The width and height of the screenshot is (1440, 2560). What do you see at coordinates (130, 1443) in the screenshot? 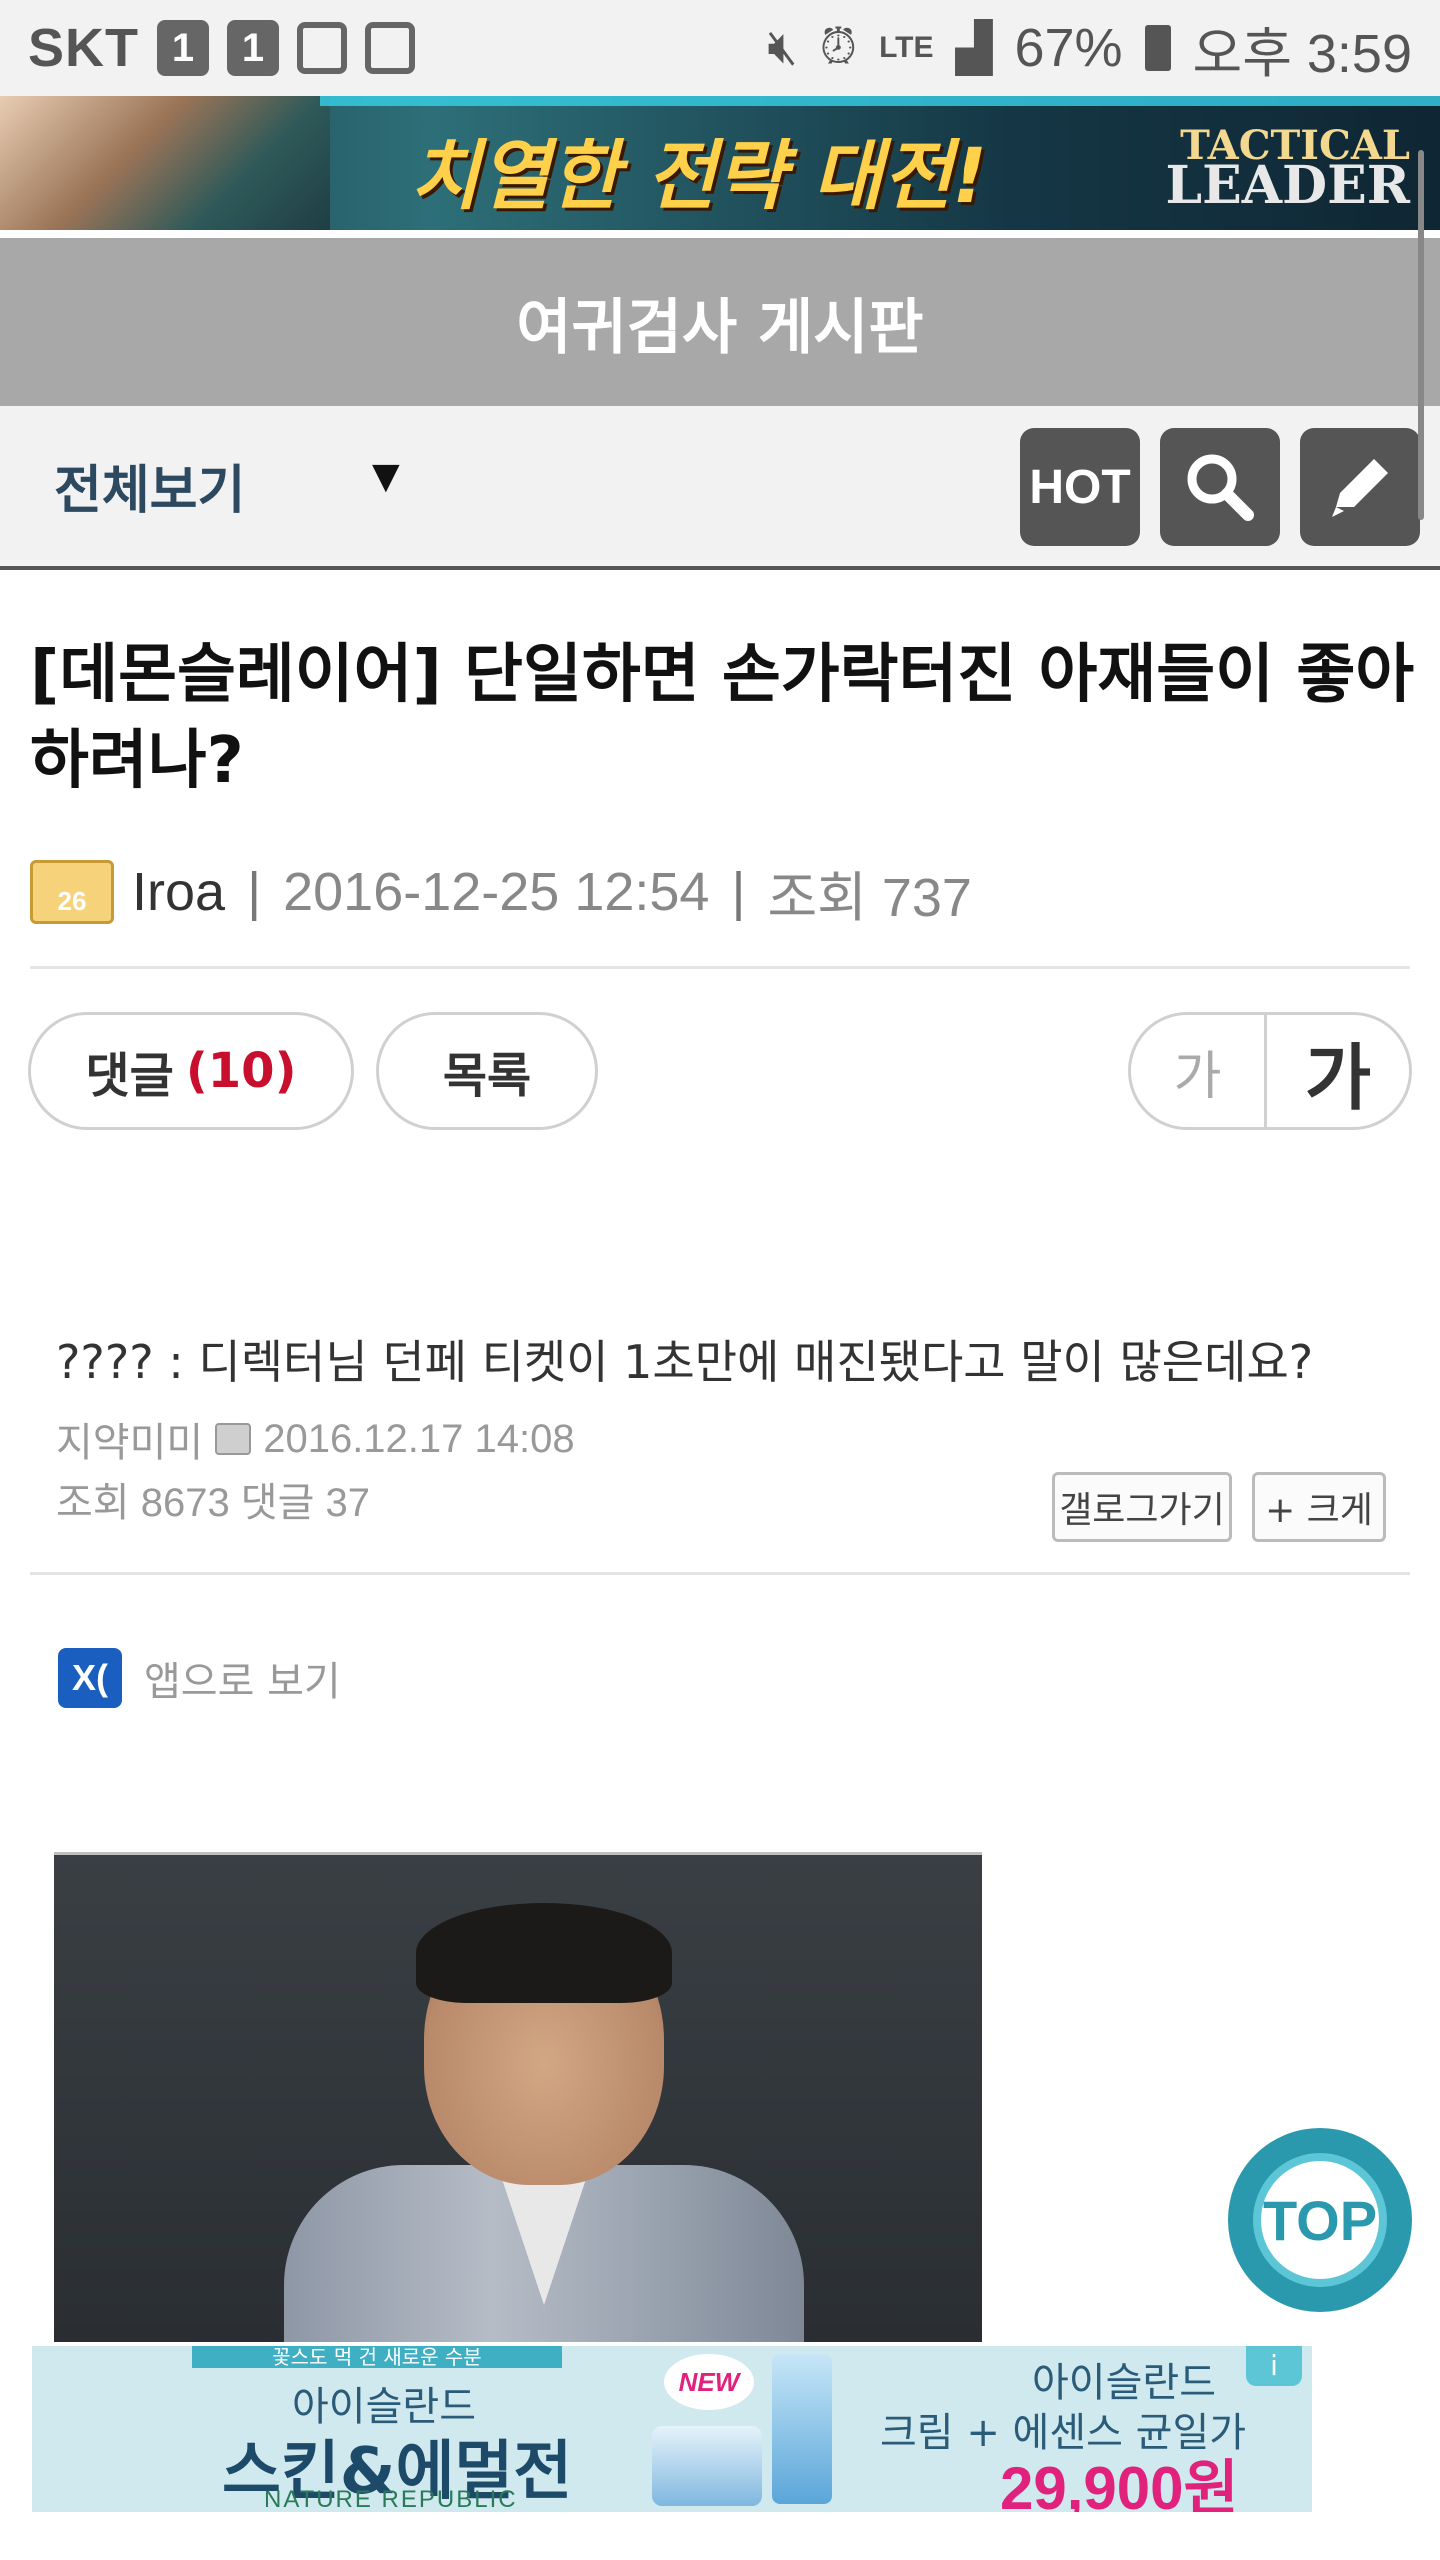
I see `embed-author: 지약미미` at bounding box center [130, 1443].